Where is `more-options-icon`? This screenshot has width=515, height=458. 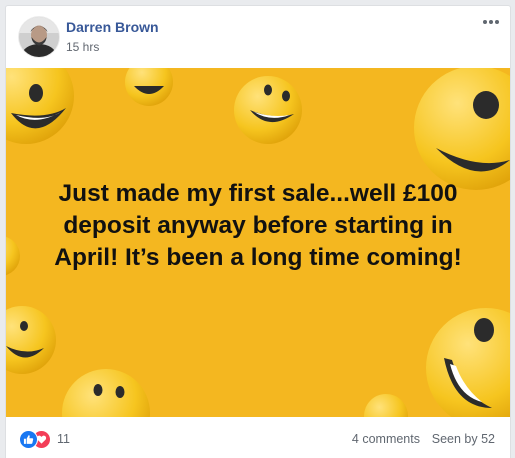 more-options-icon is located at coordinates (491, 22).